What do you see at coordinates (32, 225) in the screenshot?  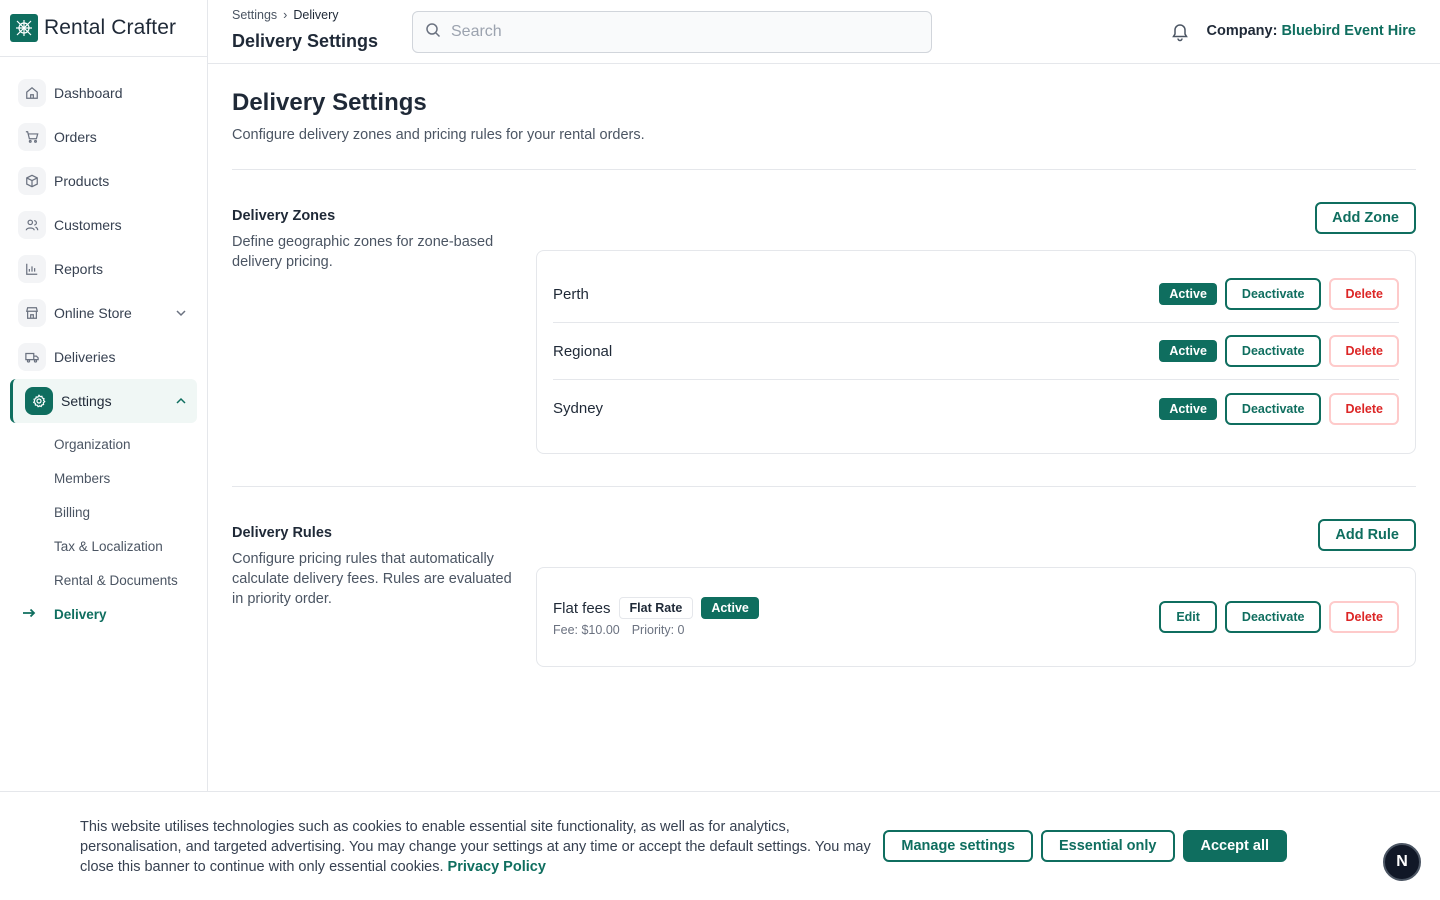 I see `users-icon` at bounding box center [32, 225].